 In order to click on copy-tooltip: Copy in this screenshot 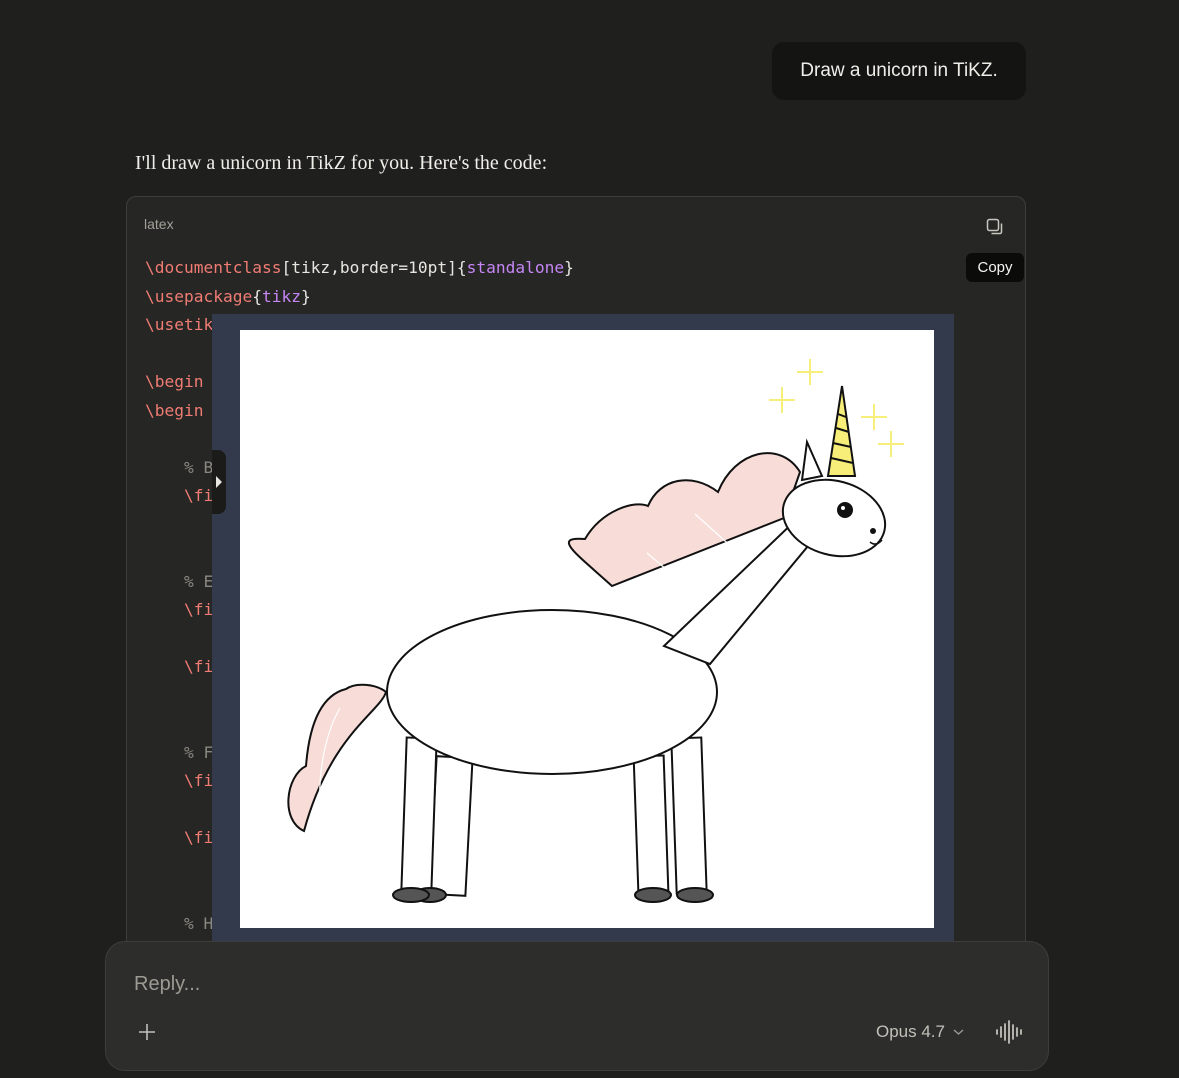, I will do `click(995, 267)`.